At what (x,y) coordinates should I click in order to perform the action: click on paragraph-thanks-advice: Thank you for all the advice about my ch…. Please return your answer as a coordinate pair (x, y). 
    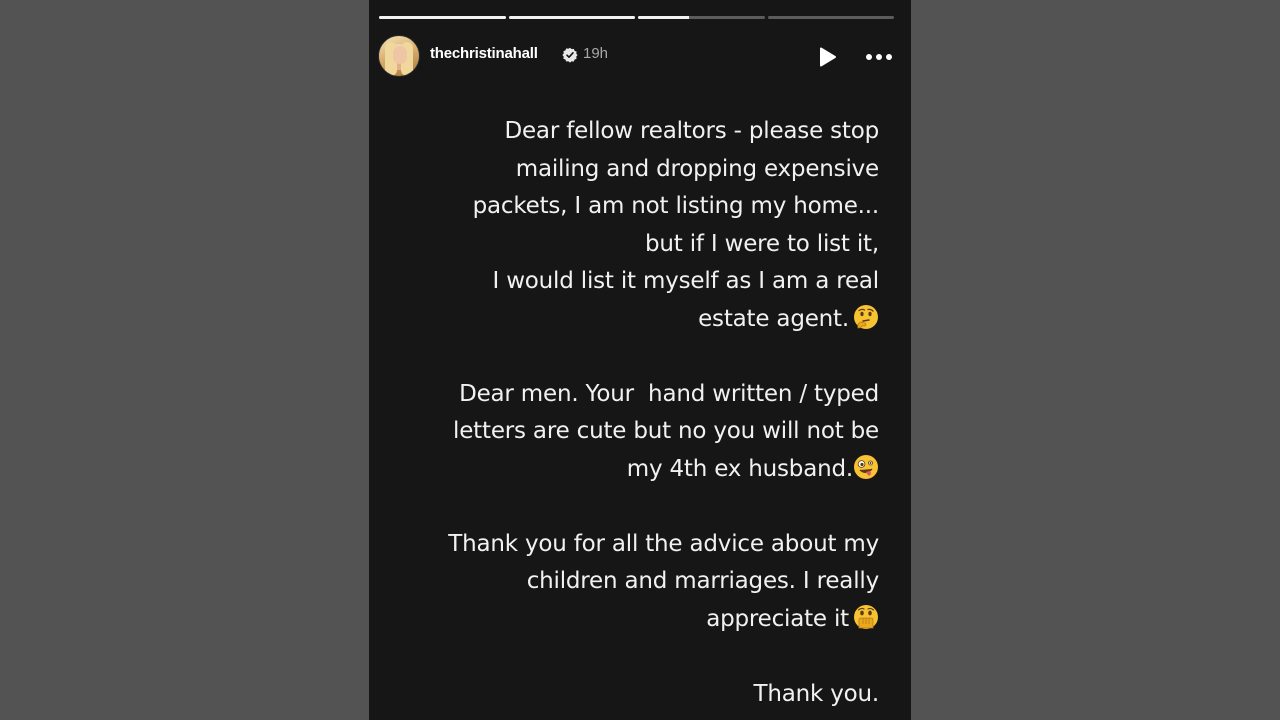
    Looking at the image, I should click on (634, 582).